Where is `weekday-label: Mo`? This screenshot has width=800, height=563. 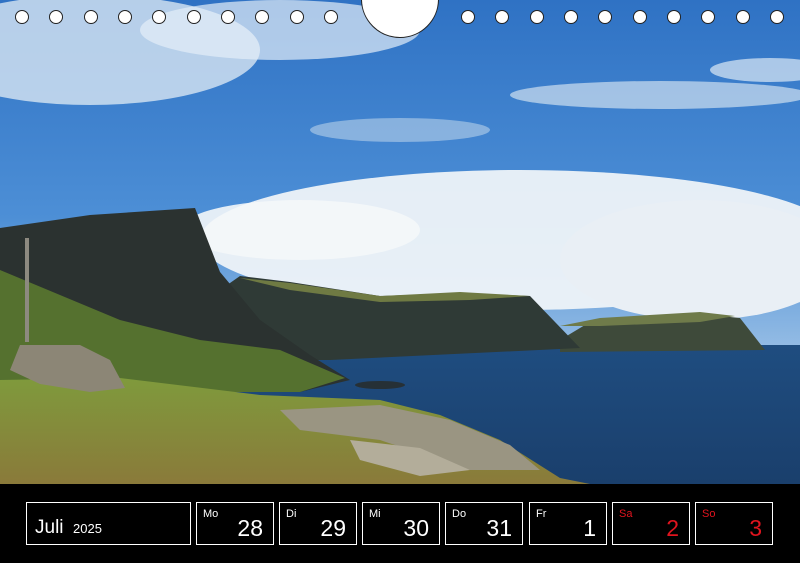
weekday-label: Mo is located at coordinates (211, 514).